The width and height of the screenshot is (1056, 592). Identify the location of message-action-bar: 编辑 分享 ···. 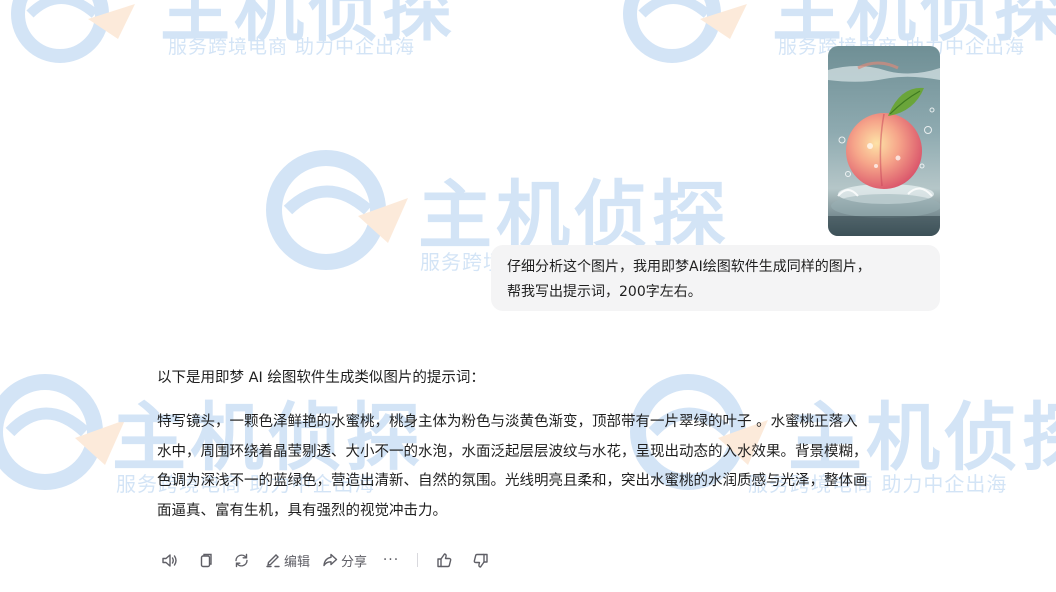
(330, 560).